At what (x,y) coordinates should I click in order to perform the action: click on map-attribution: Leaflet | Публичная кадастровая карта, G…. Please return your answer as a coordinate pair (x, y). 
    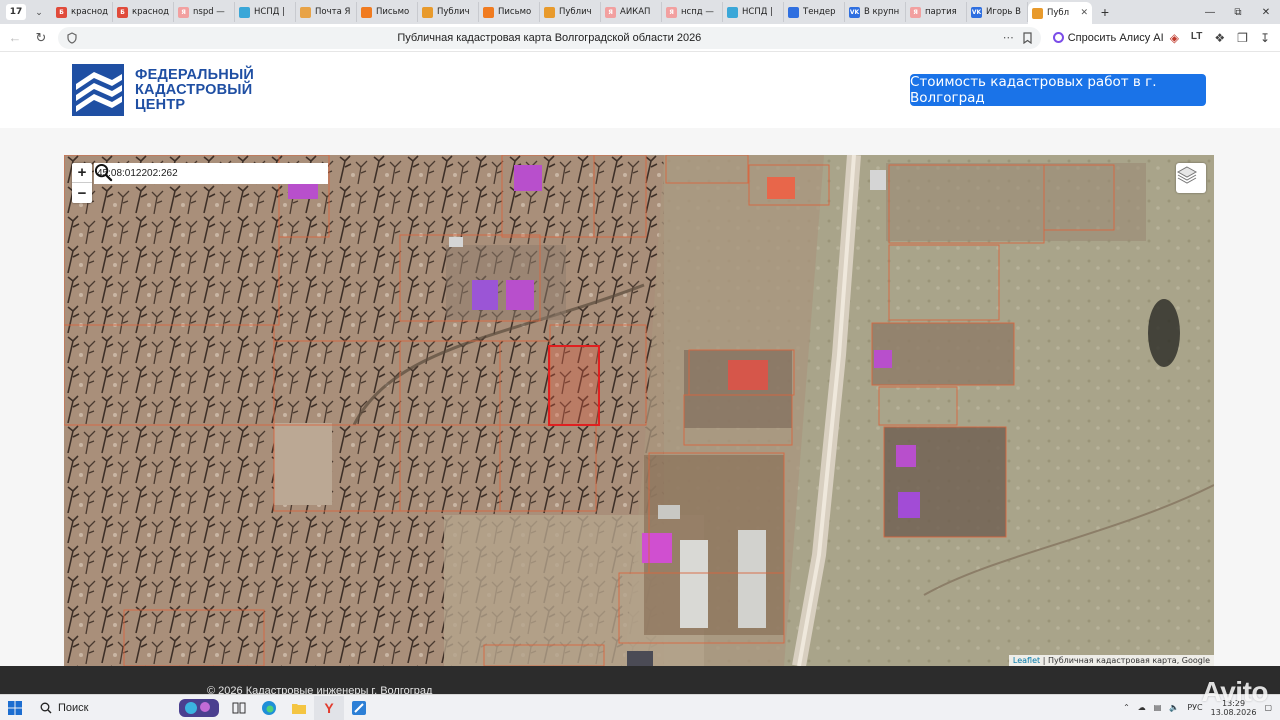
    Looking at the image, I should click on (1111, 660).